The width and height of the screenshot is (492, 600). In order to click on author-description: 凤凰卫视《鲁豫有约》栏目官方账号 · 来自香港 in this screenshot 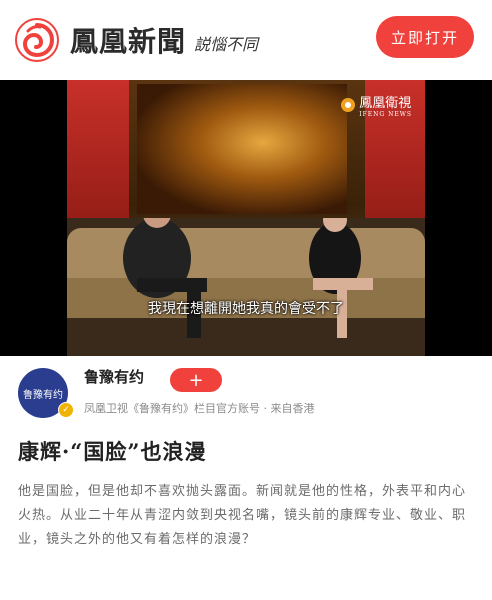, I will do `click(199, 408)`.